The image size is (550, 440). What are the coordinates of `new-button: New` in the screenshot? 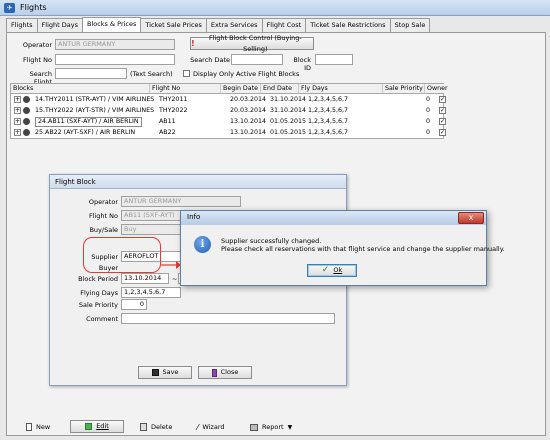 It's located at (38, 427).